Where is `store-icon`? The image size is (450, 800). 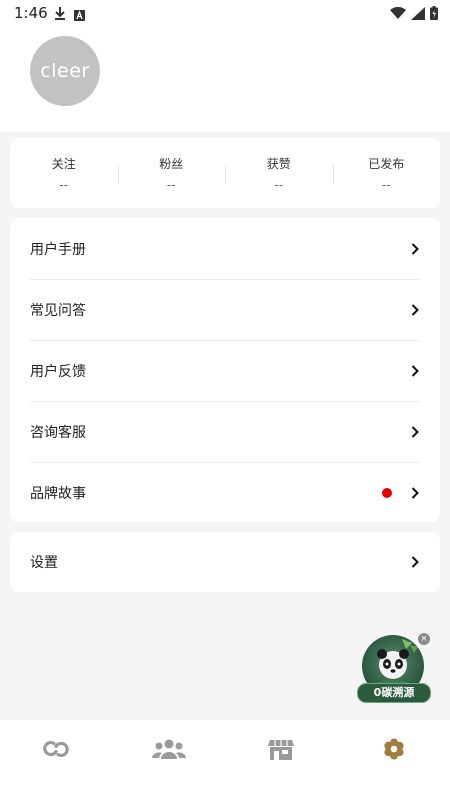 store-icon is located at coordinates (281, 751).